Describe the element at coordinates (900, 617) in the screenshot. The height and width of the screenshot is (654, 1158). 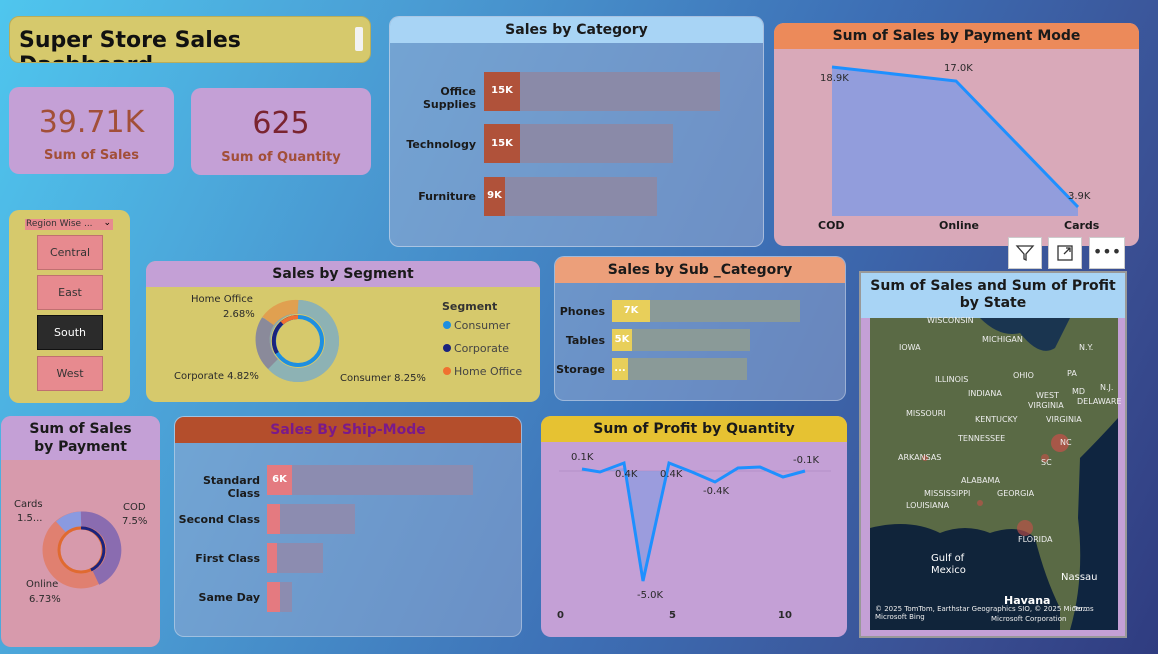
I see `map-bing-logo: Microsoft Bing` at that location.